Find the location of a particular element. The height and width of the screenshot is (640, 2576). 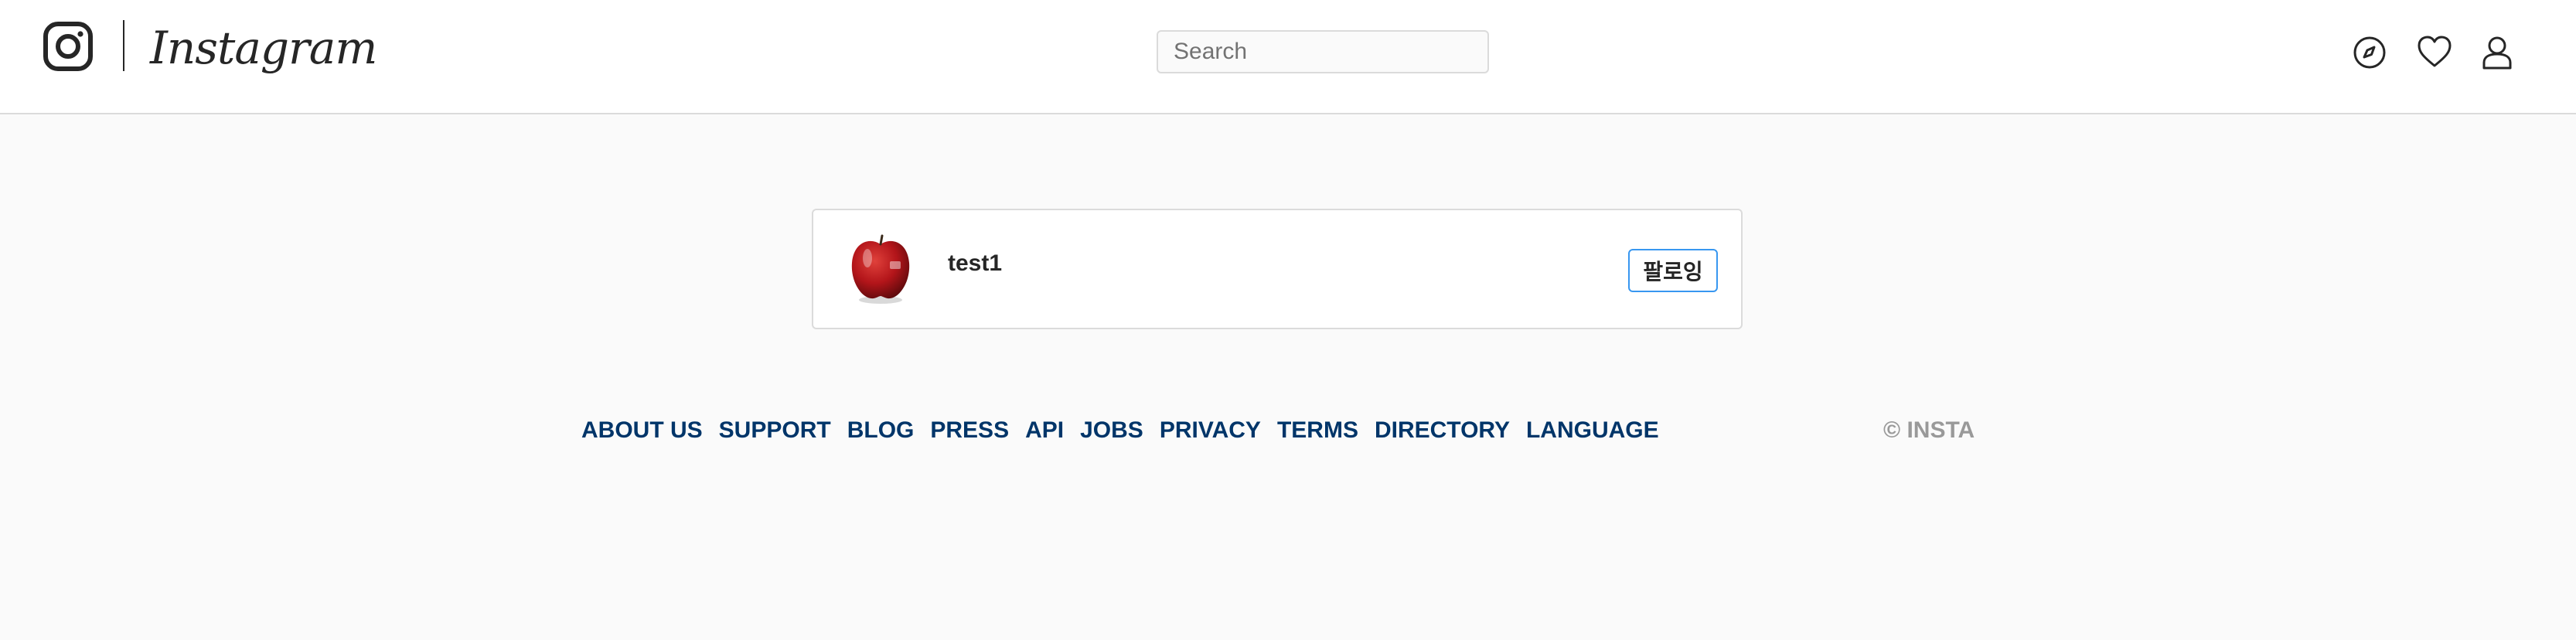

following-button: 팔로잉 is located at coordinates (1673, 270).